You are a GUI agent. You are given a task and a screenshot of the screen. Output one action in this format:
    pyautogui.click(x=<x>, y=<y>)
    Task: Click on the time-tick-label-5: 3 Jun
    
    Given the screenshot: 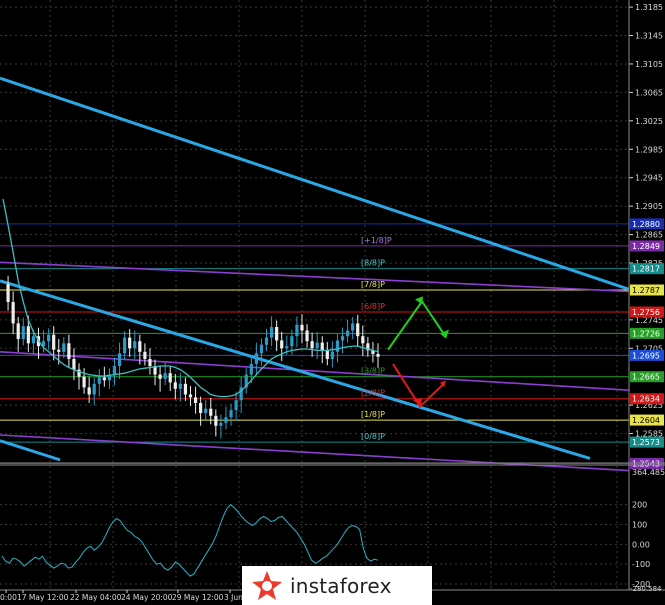 What is the action you would take?
    pyautogui.click(x=233, y=597)
    